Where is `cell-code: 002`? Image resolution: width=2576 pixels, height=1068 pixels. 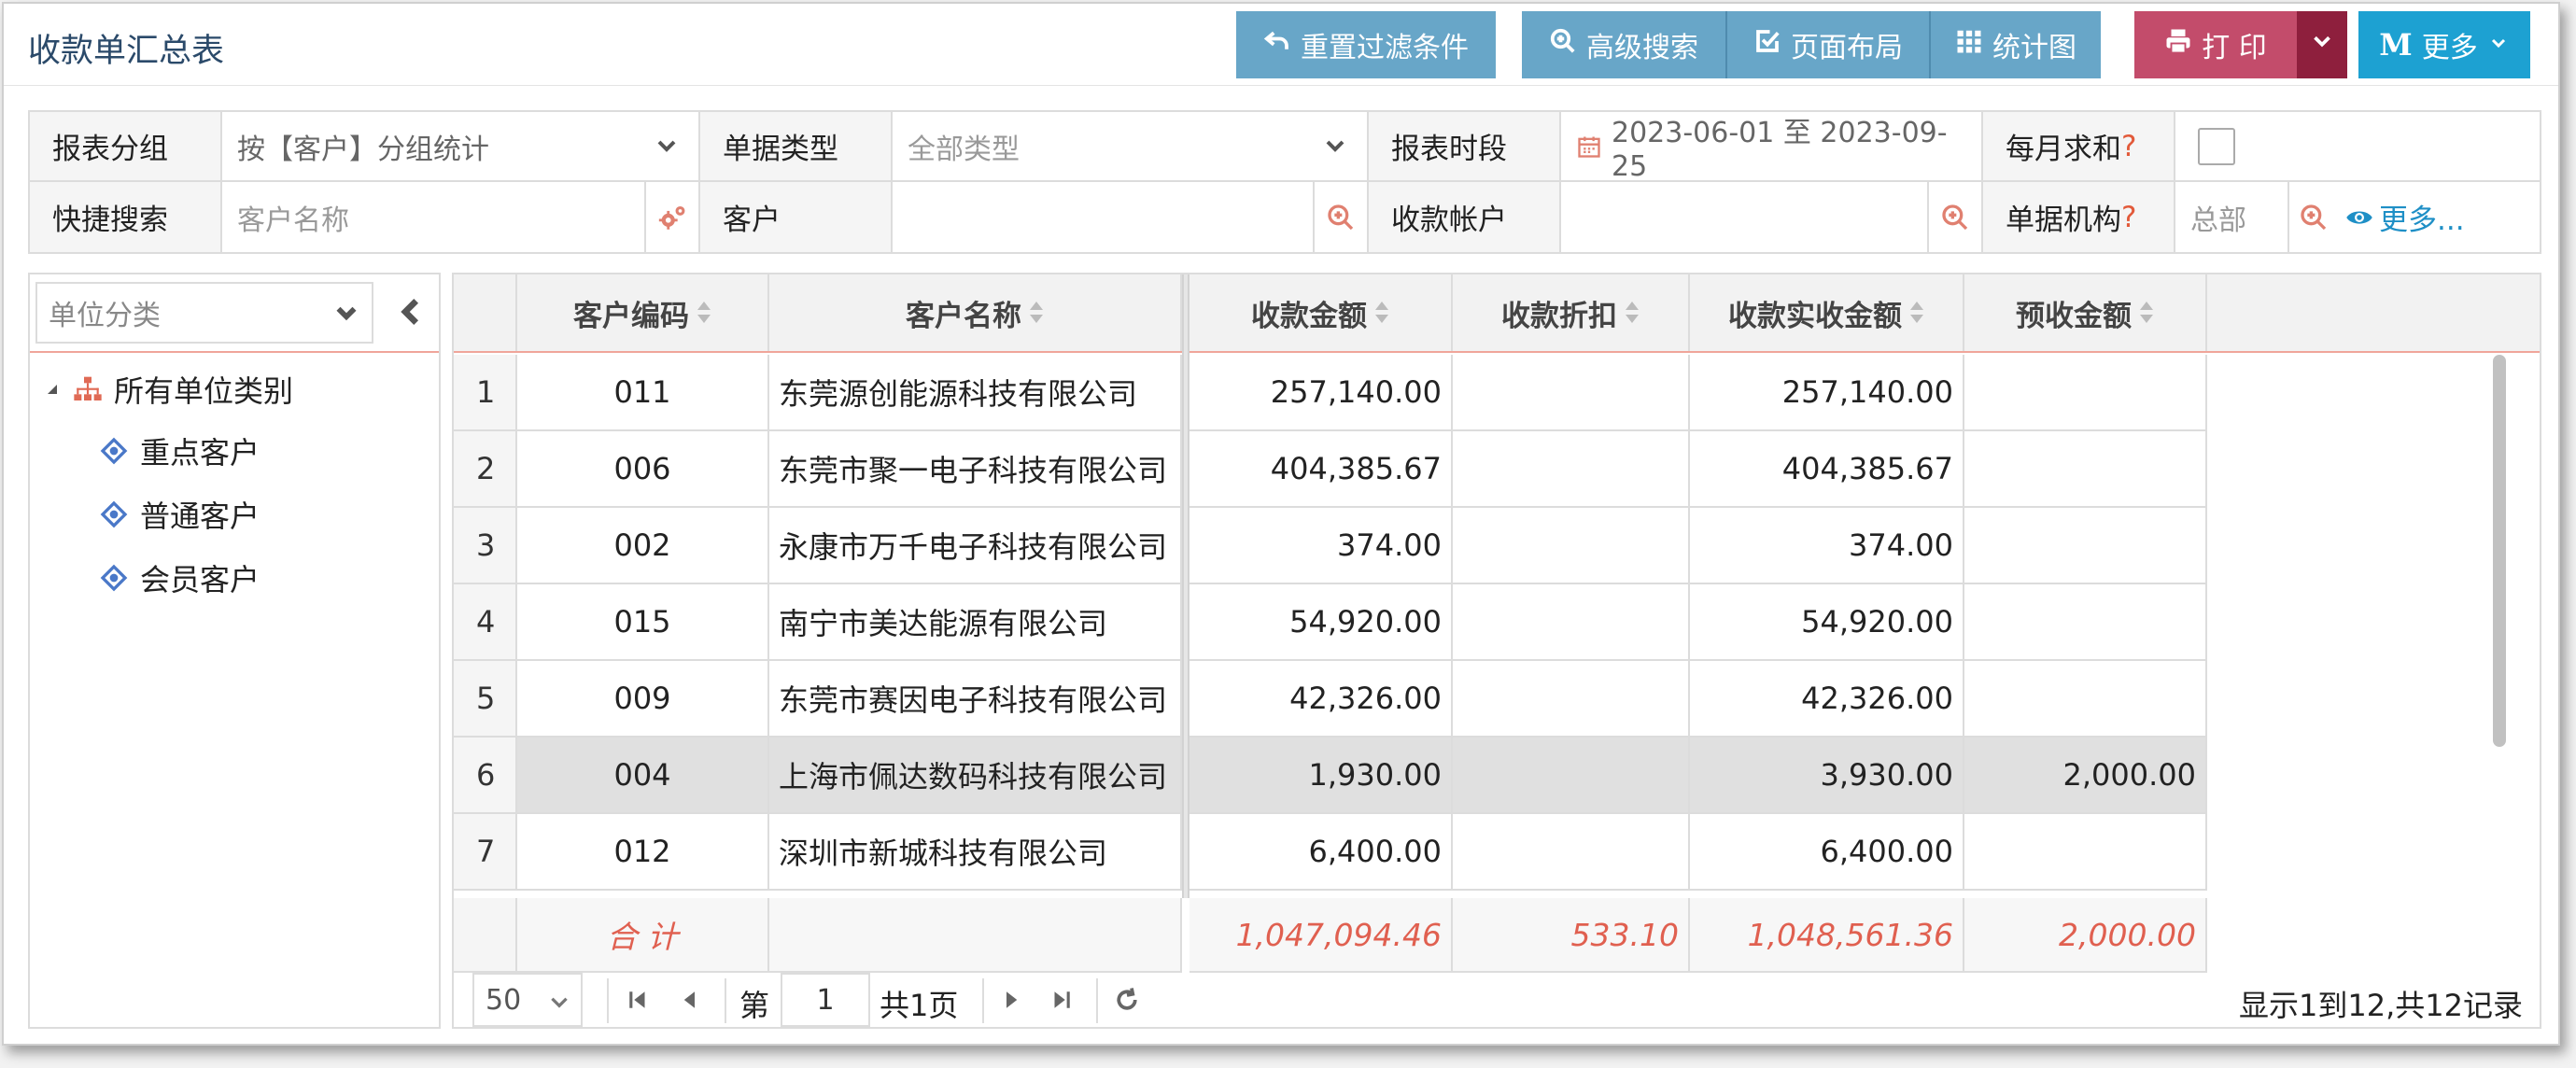 cell-code: 002 is located at coordinates (643, 546).